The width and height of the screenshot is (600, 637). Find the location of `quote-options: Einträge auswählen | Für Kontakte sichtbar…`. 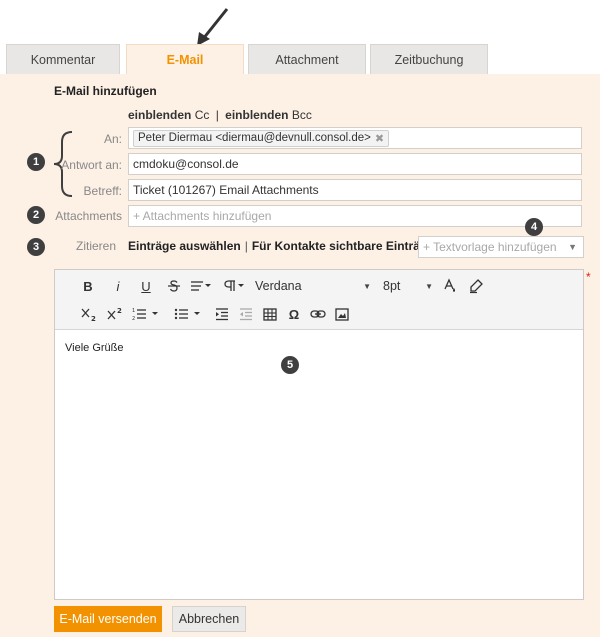

quote-options: Einträge auswählen | Für Kontakte sichtbar… is located at coordinates (281, 246).